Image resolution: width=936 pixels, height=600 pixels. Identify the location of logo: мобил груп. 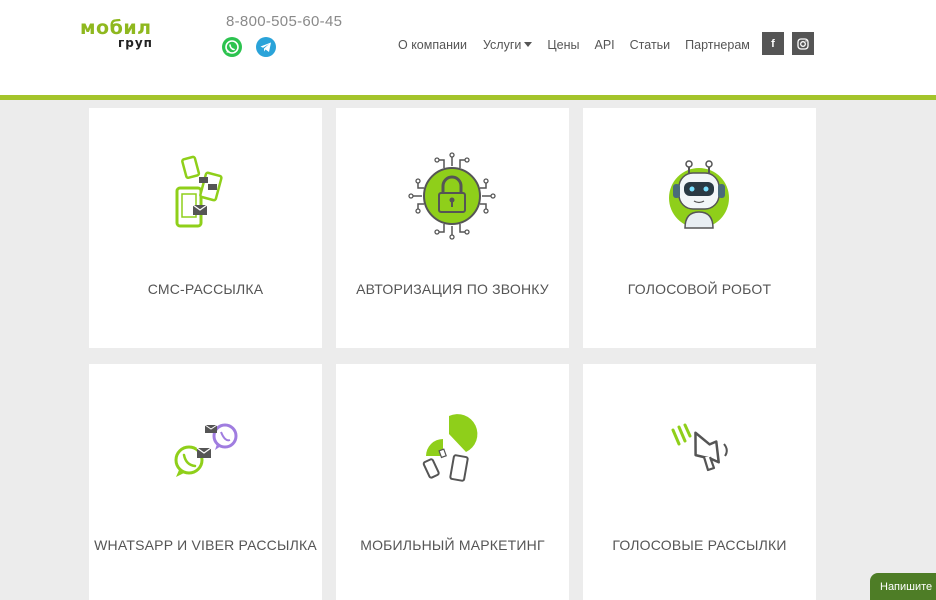
(122, 35).